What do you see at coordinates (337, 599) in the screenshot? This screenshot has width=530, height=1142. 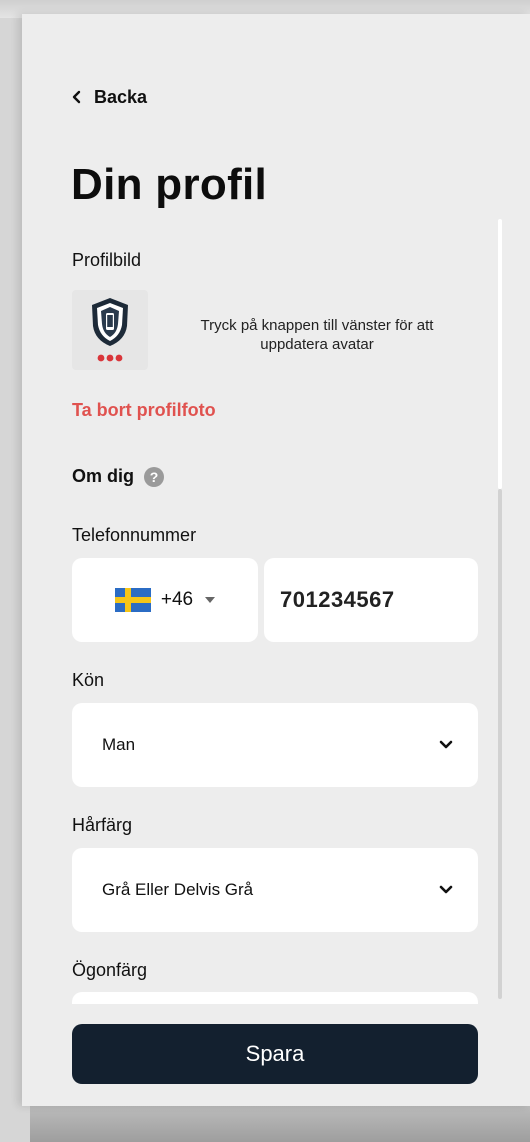 I see `phone-number-value: 701234567` at bounding box center [337, 599].